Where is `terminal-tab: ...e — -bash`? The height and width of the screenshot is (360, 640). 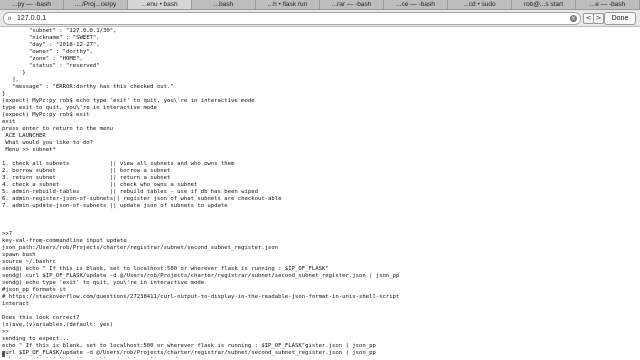 terminal-tab: ...e — -bash is located at coordinates (608, 4).